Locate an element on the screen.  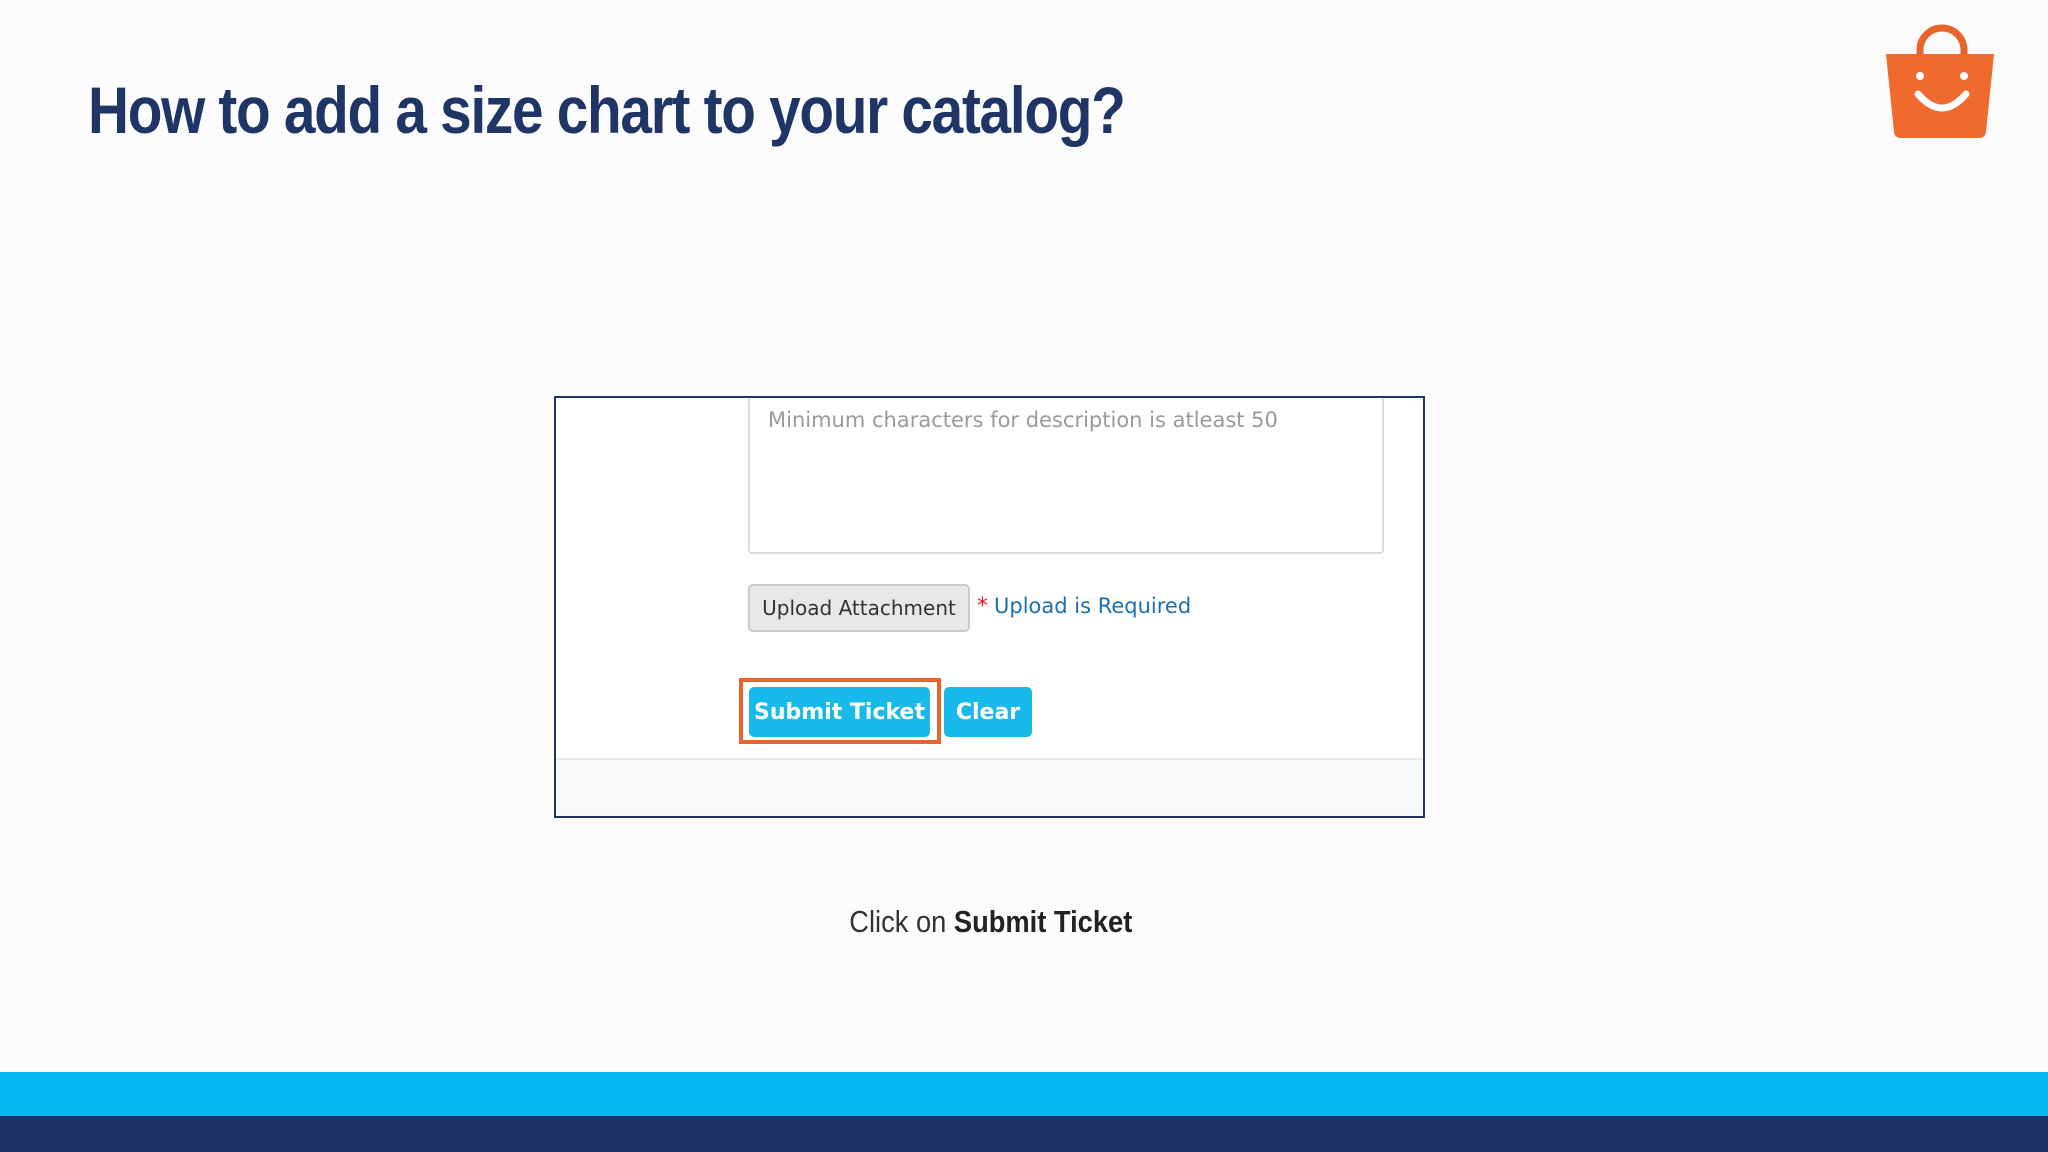
required-marker: * is located at coordinates (982, 606).